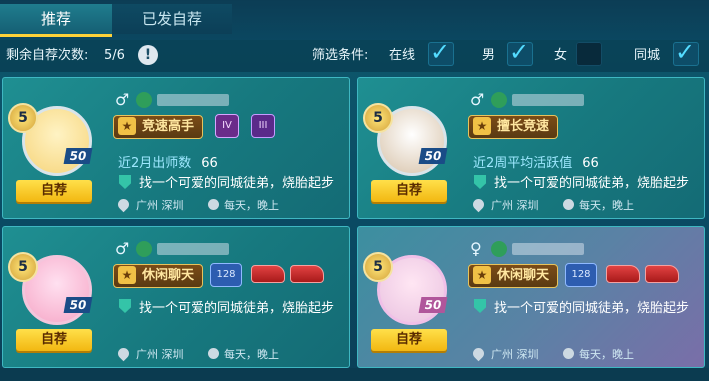  I want to click on info-icon: !, so click(148, 55).